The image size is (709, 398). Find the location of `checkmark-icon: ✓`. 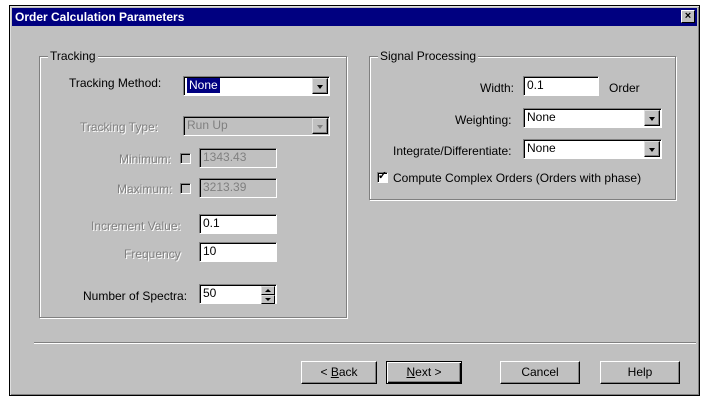

checkmark-icon: ✓ is located at coordinates (382, 176).